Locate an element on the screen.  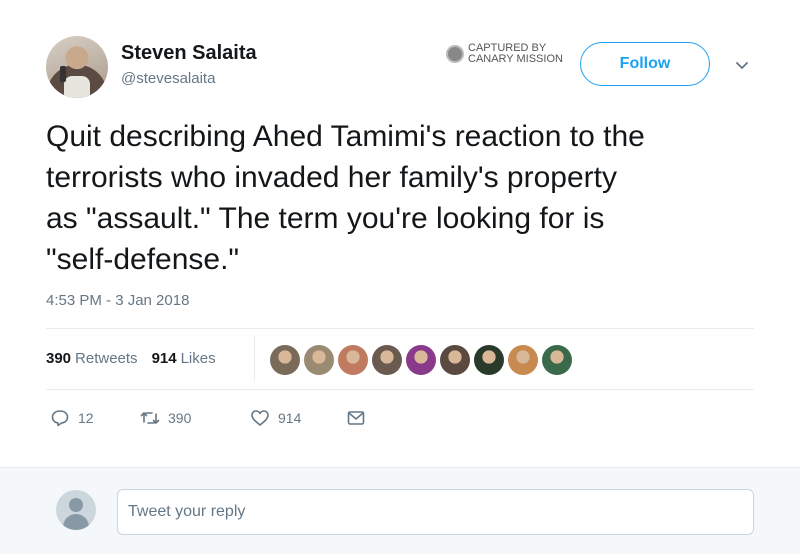
stats-separator is located at coordinates (254, 358).